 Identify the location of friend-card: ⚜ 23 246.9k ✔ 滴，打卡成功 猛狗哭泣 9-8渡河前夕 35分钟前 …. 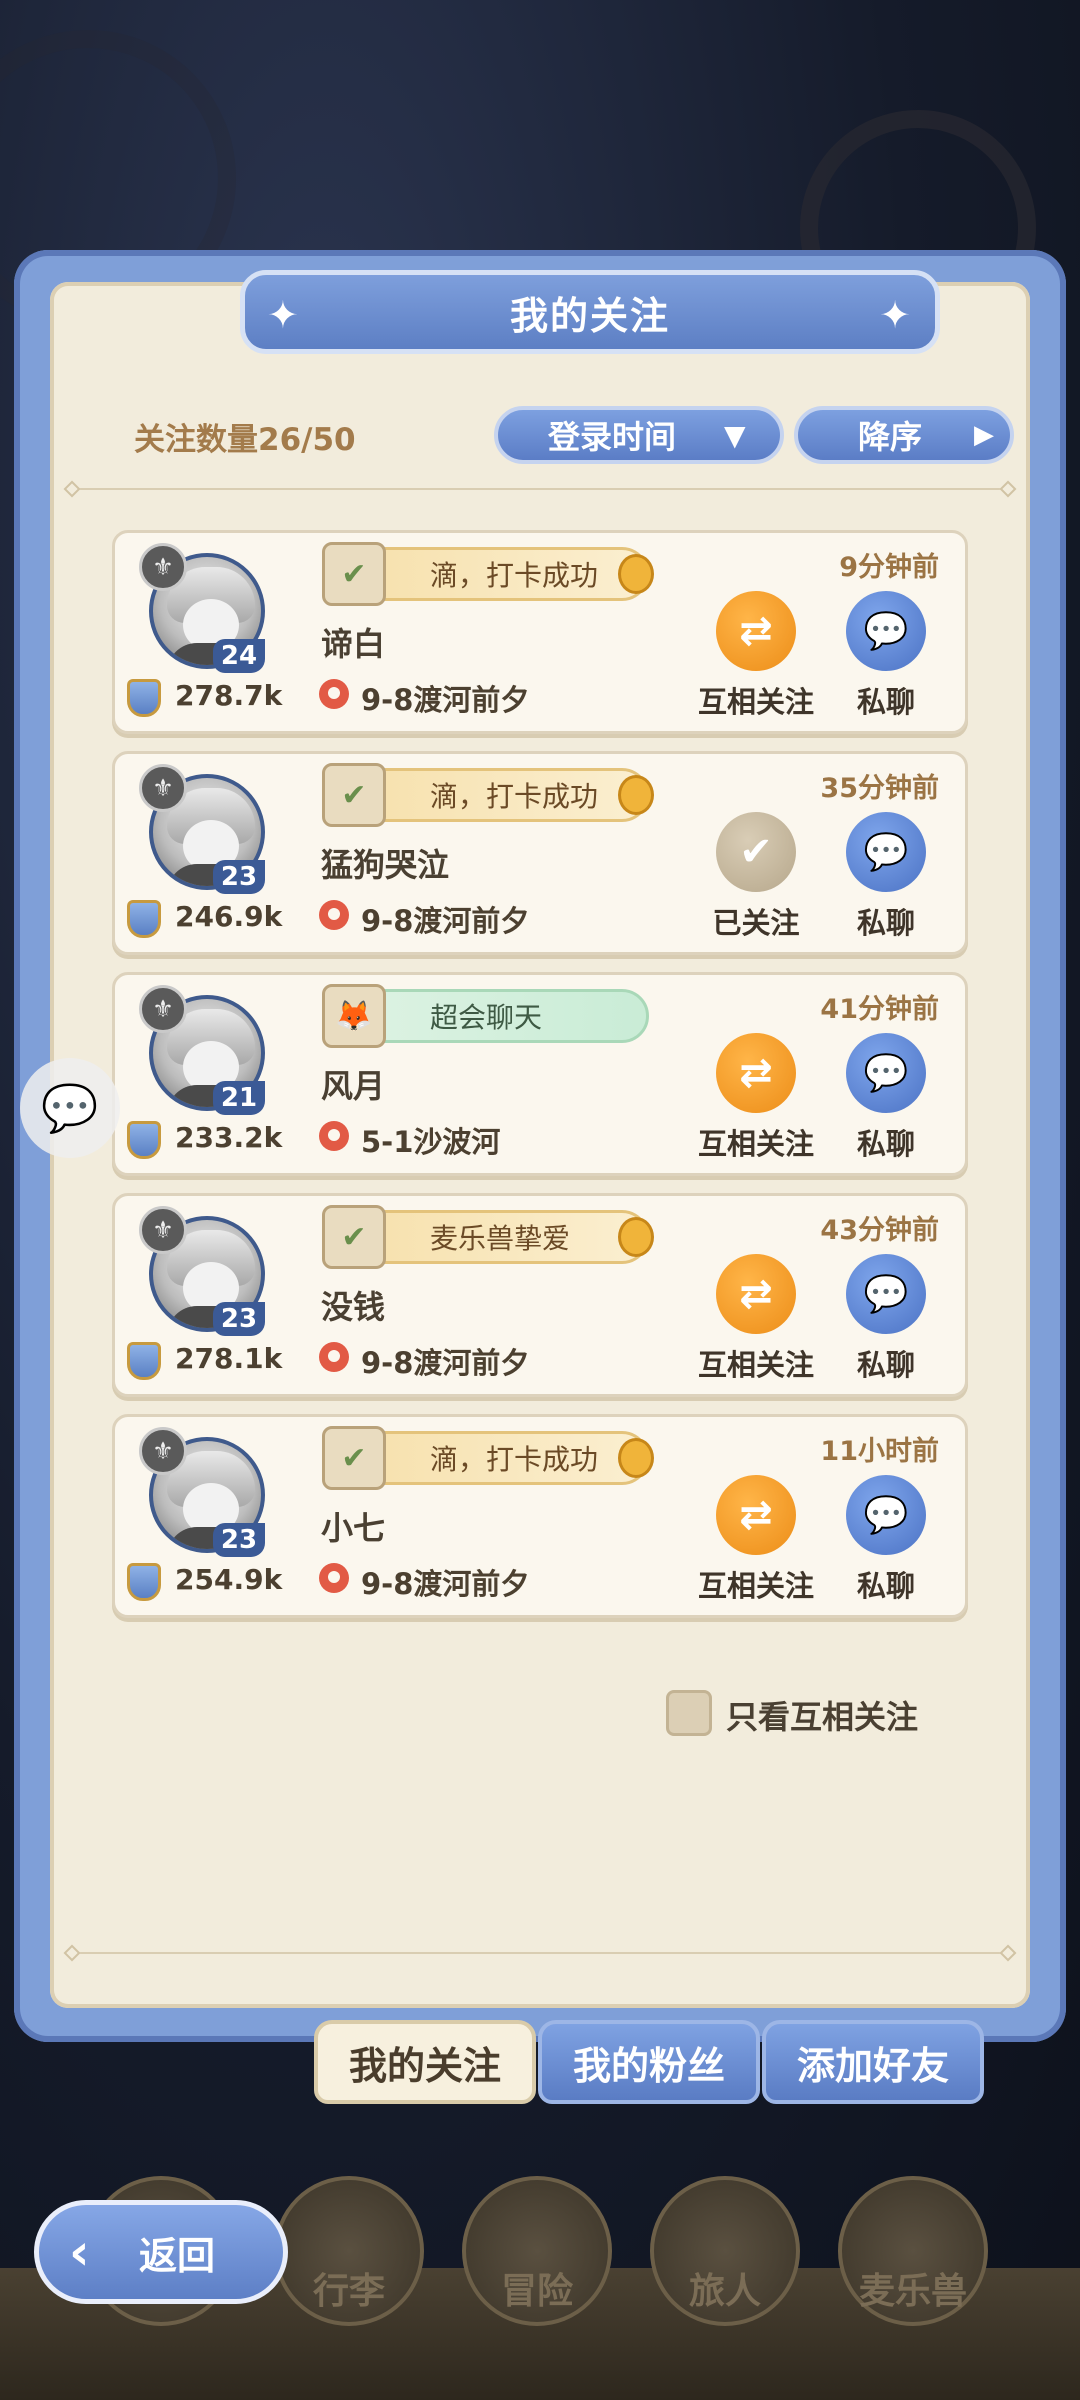
(540, 853).